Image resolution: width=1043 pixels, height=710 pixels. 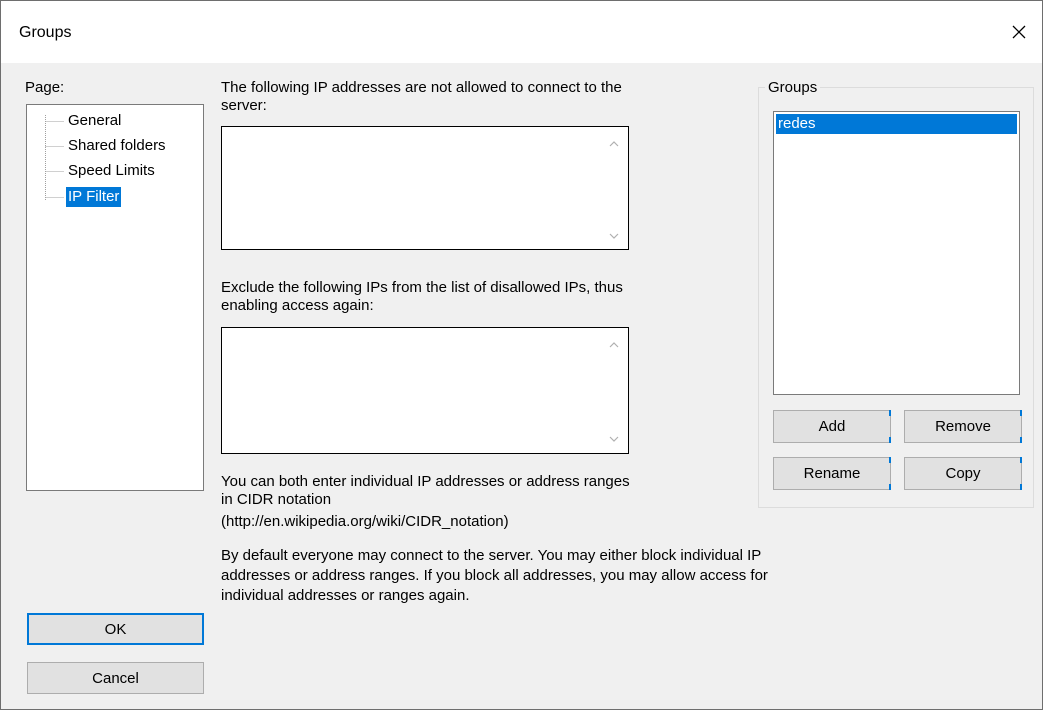 I want to click on copy-group-button: Copy, so click(x=963, y=473).